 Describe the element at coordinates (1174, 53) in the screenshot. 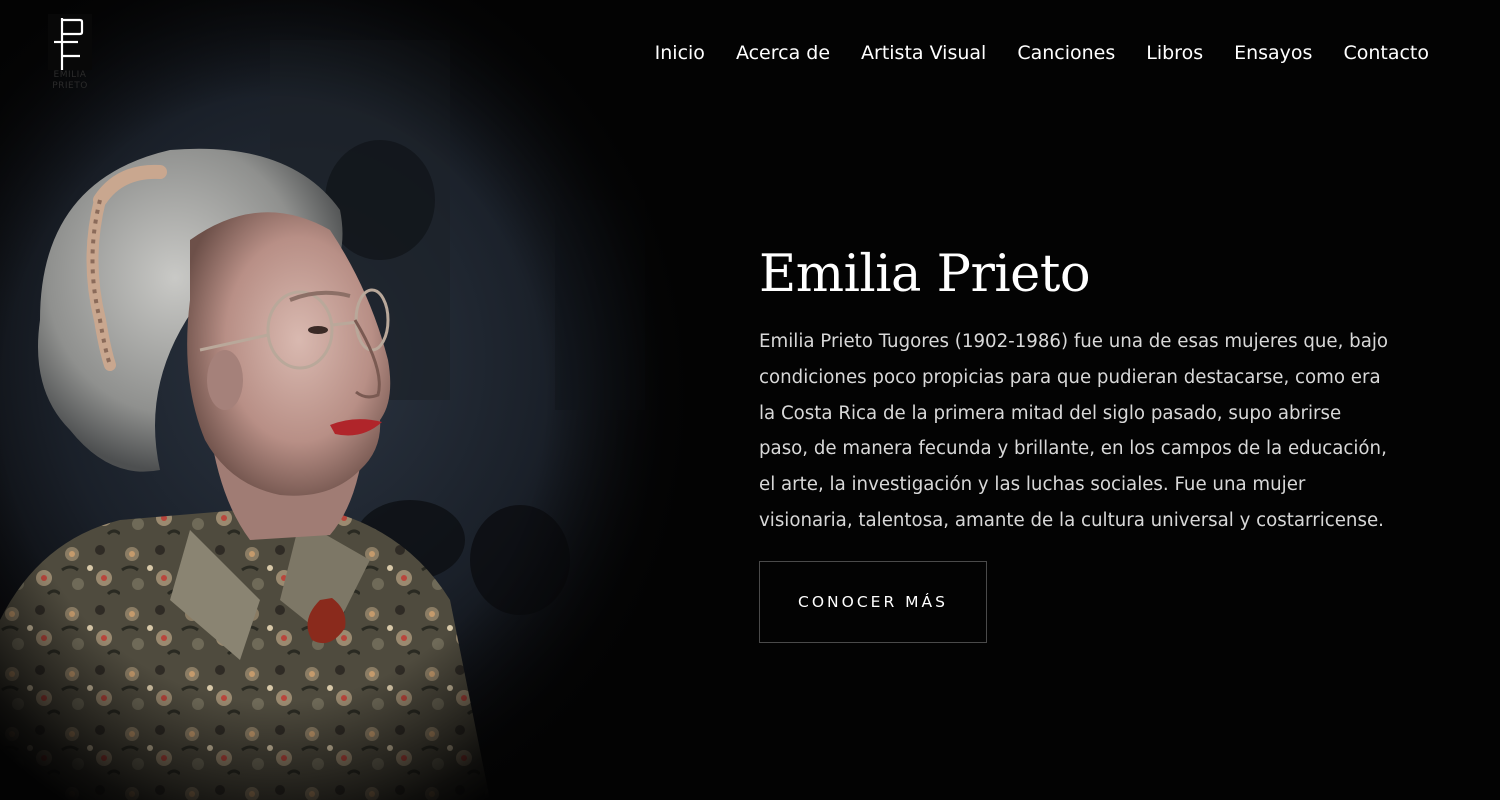

I see `nav-item-libros: Libros` at that location.